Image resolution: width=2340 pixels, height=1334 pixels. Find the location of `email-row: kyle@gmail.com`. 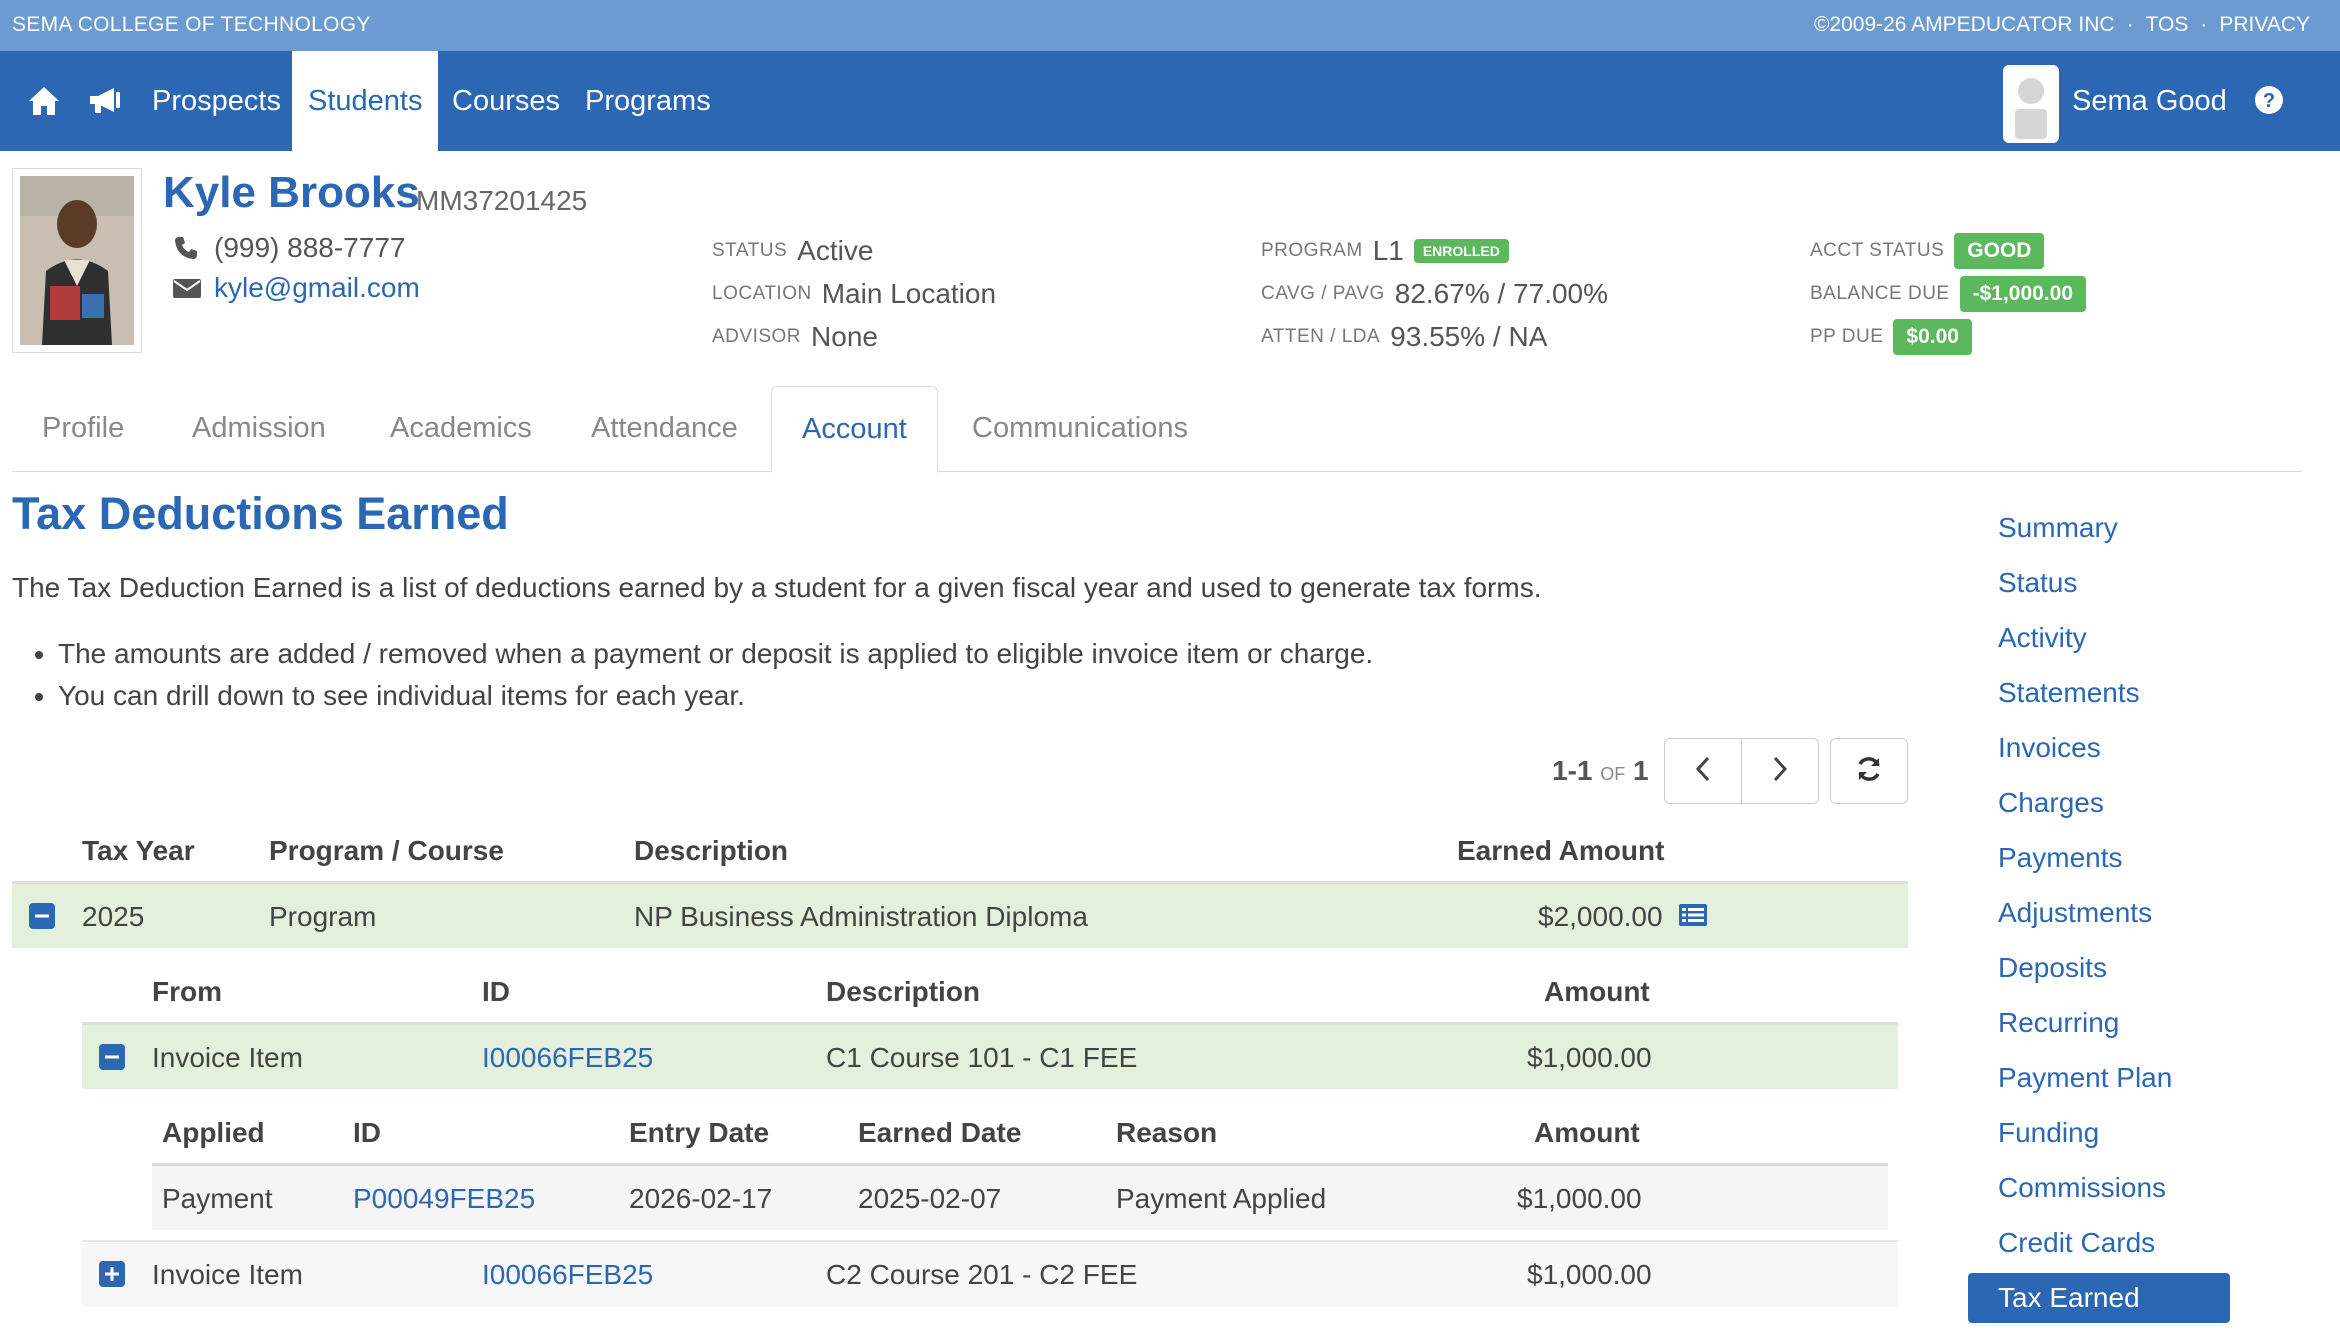

email-row: kyle@gmail.com is located at coordinates (296, 288).